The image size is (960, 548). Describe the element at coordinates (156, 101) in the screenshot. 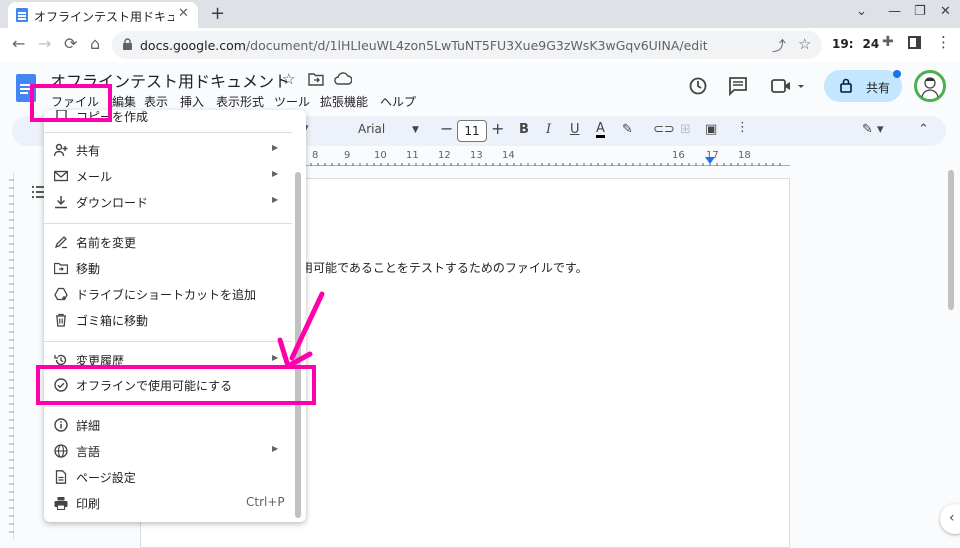

I see `menu-view: 表示` at that location.